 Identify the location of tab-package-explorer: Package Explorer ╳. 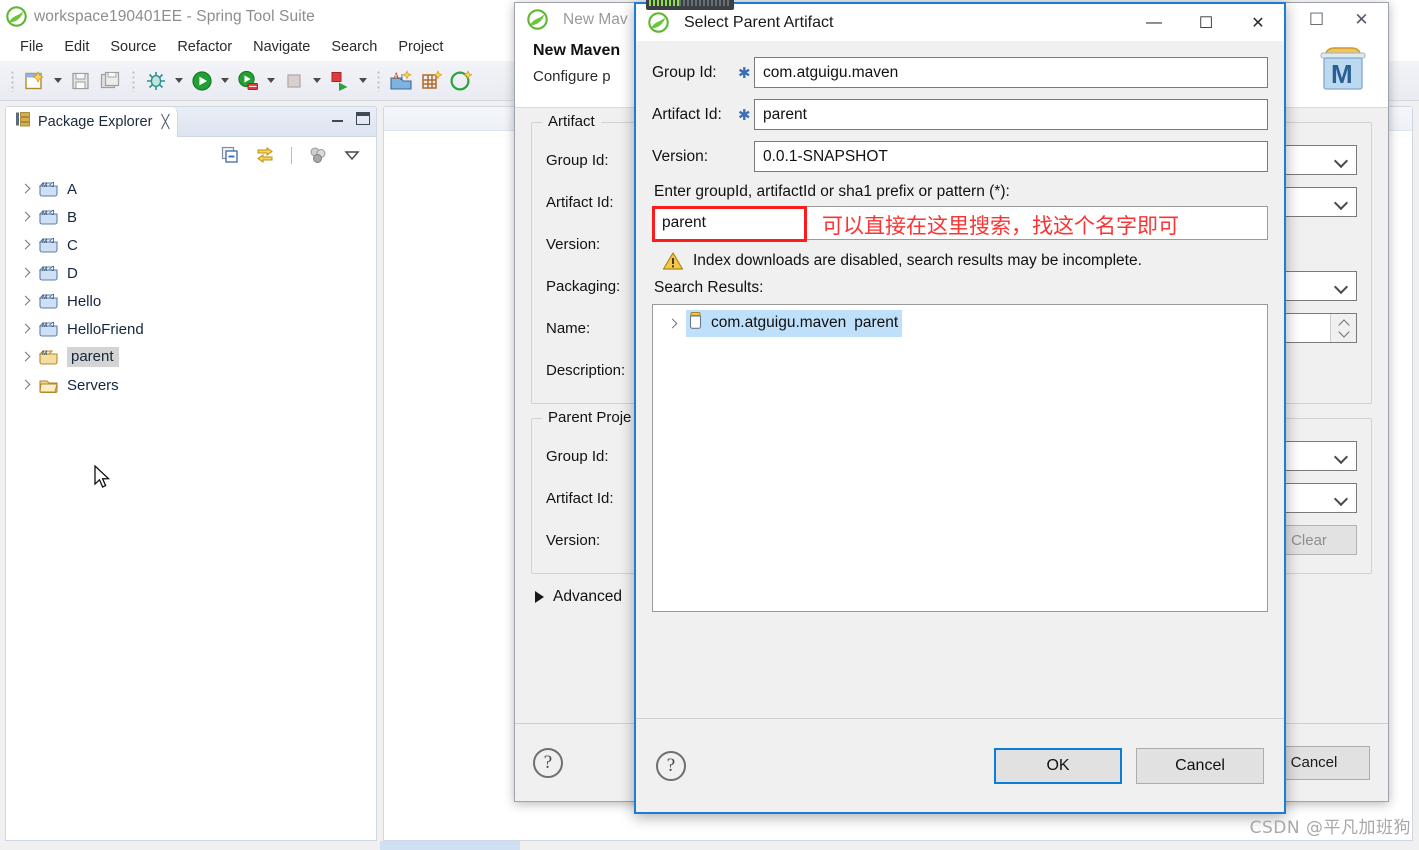
(92, 122).